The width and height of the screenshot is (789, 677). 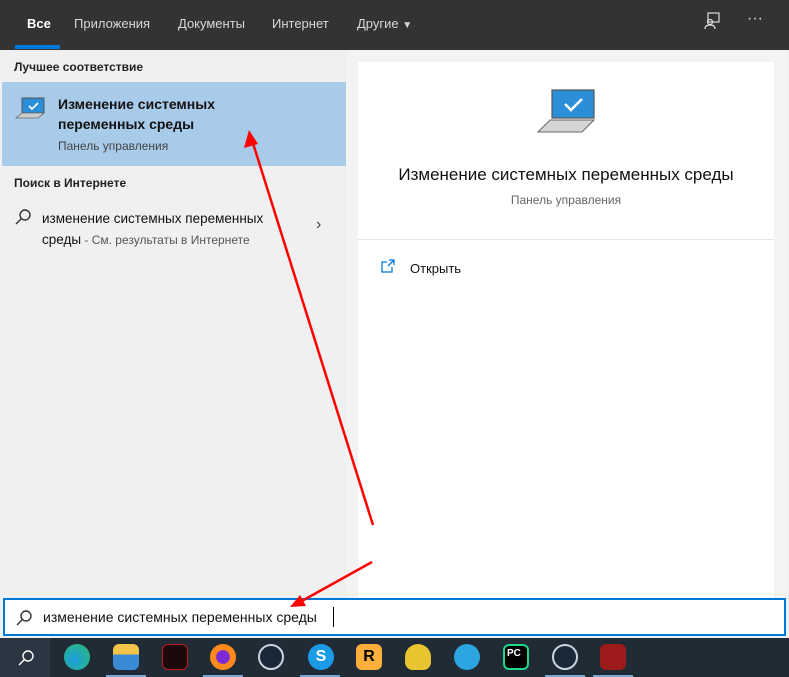 I want to click on web-search-heading: Поиск в Интернете, so click(x=70, y=183).